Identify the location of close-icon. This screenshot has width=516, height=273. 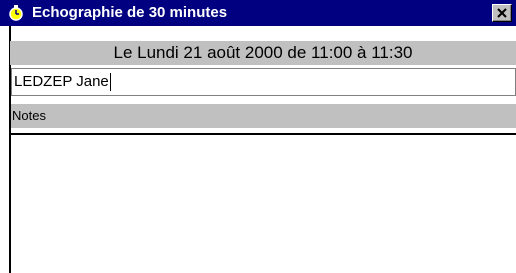
(502, 13).